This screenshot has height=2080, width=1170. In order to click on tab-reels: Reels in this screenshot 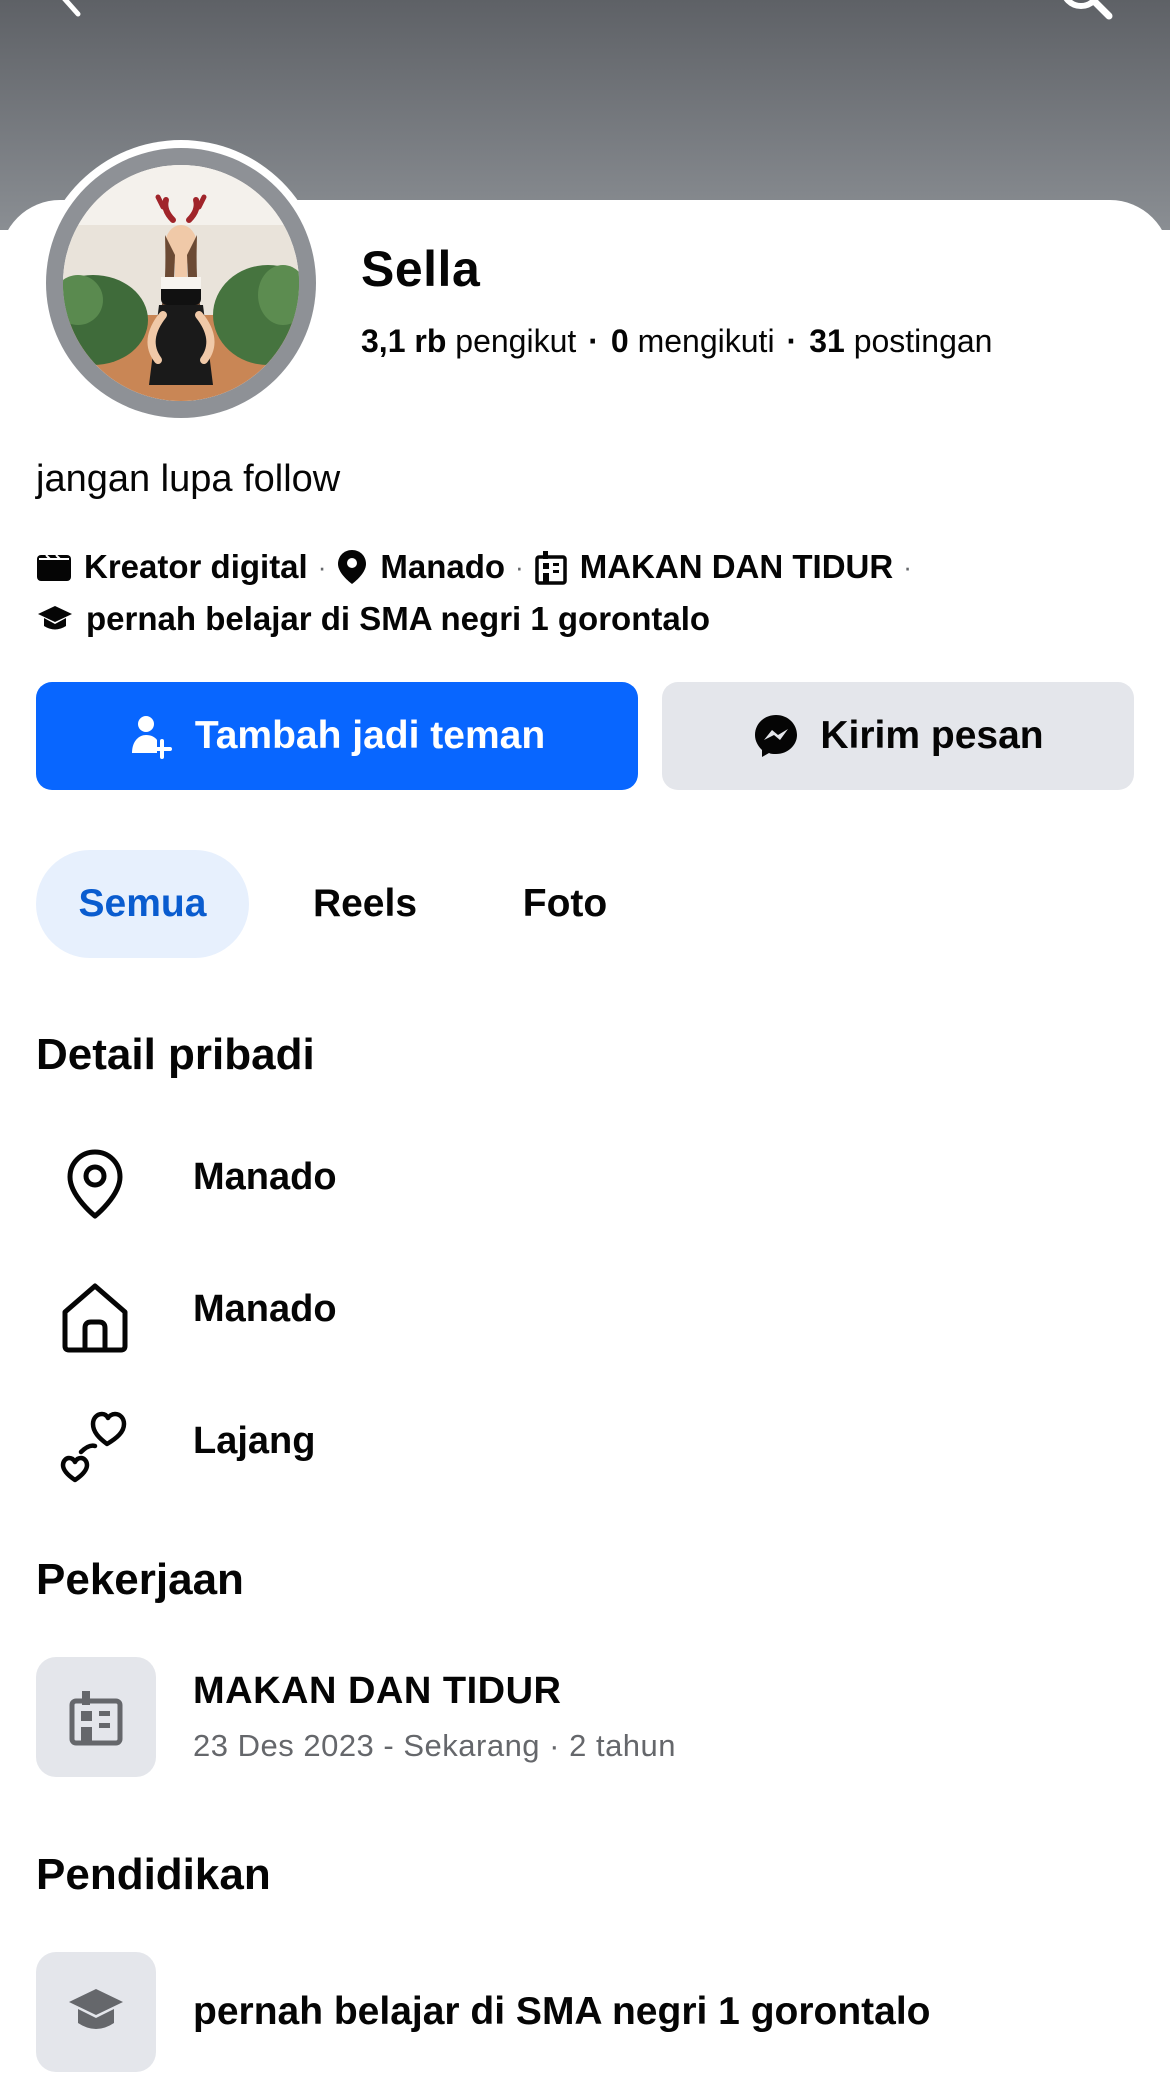, I will do `click(365, 904)`.